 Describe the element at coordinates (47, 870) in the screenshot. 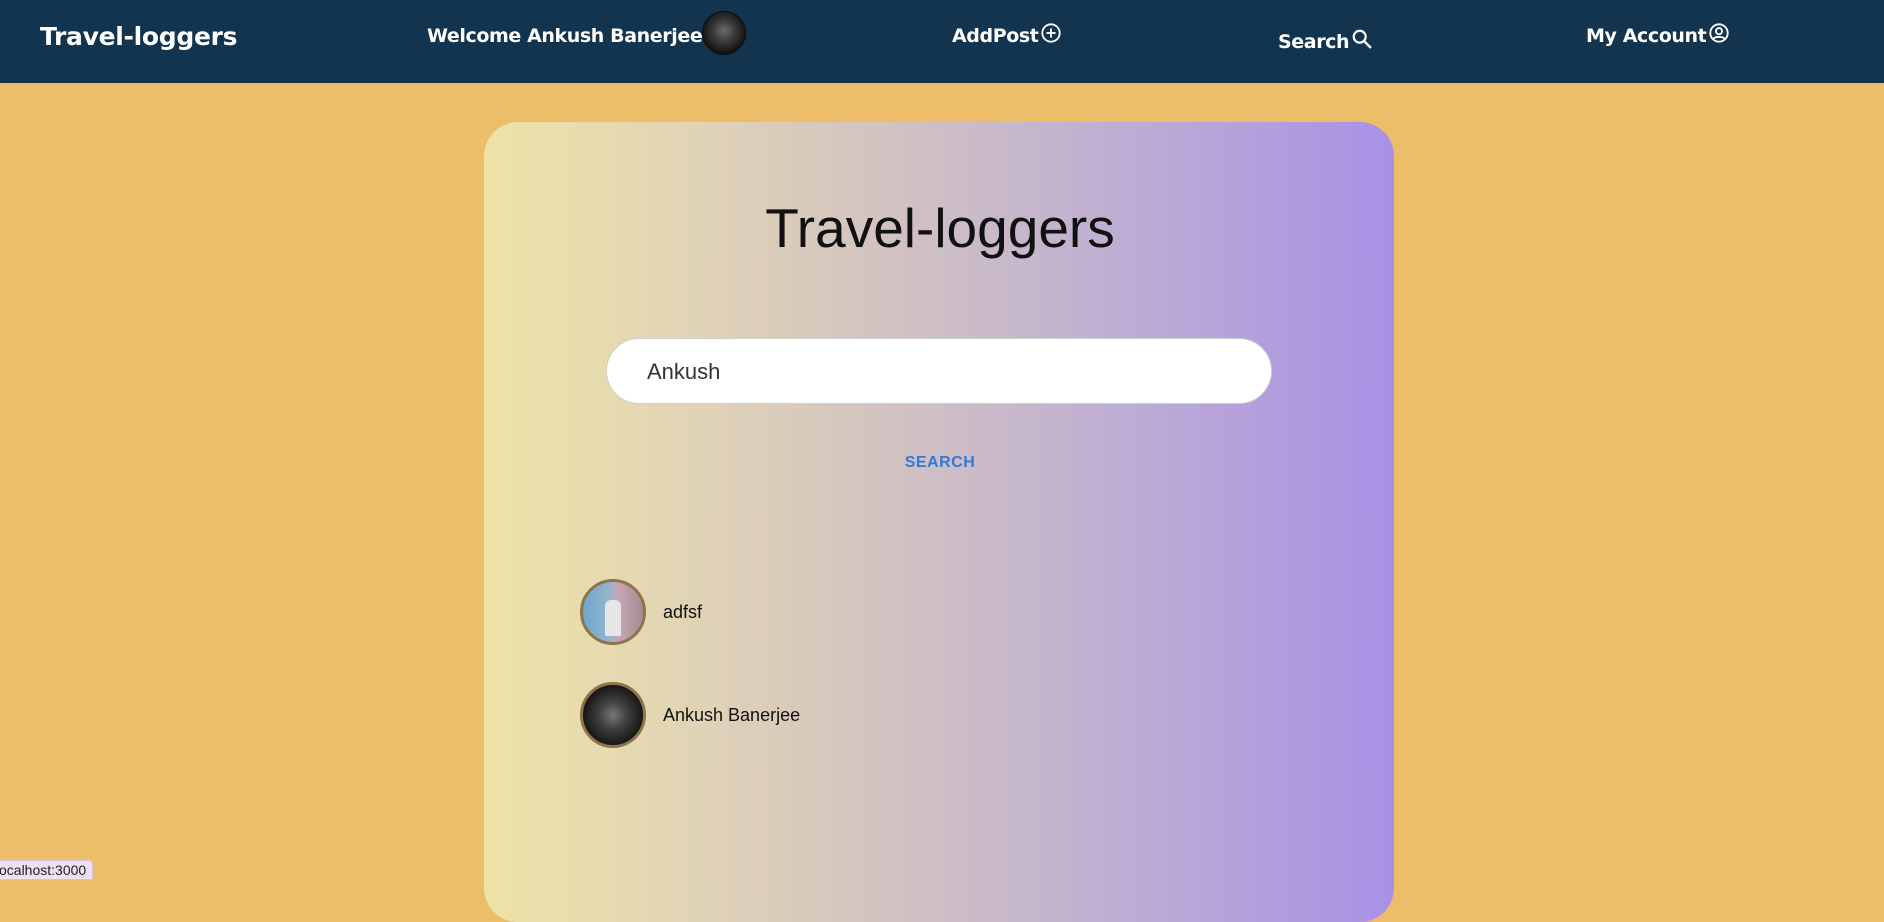

I see `status-bar-url: ocalhost:3000` at that location.